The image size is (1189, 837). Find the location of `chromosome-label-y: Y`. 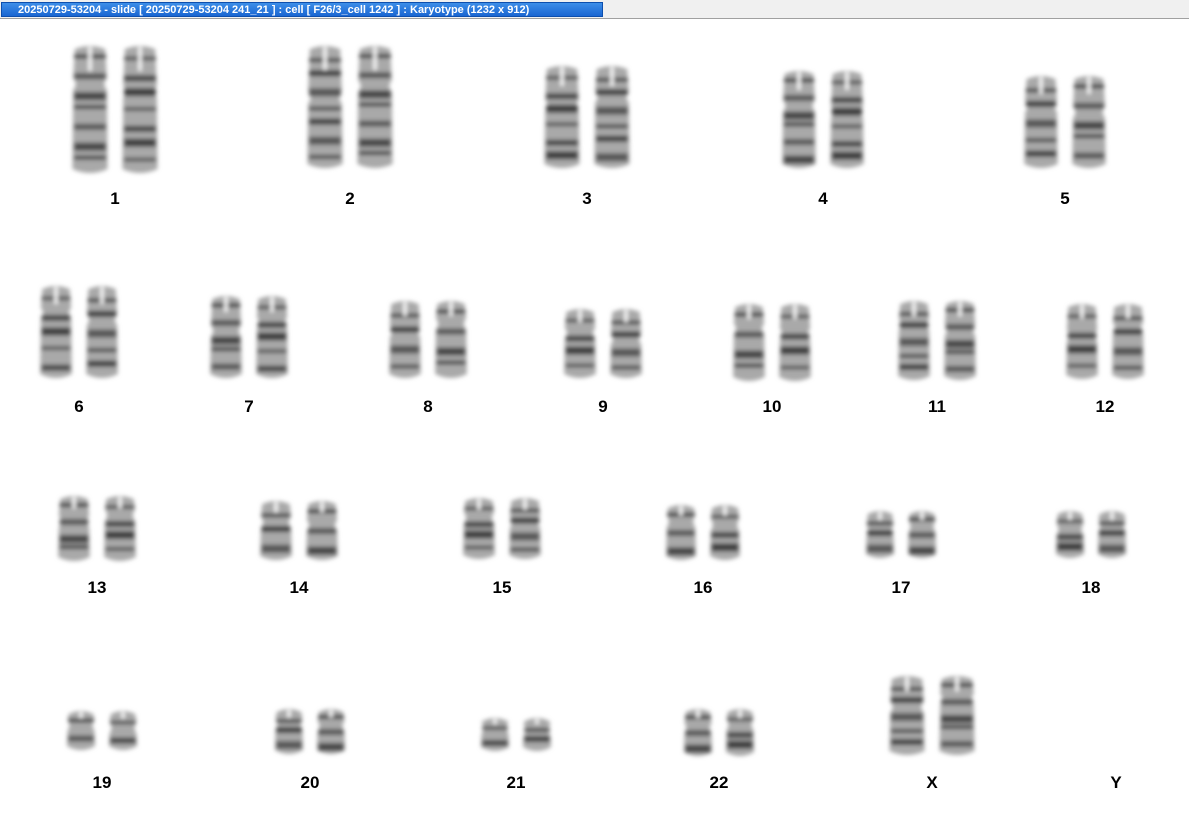

chromosome-label-y: Y is located at coordinates (1116, 782).